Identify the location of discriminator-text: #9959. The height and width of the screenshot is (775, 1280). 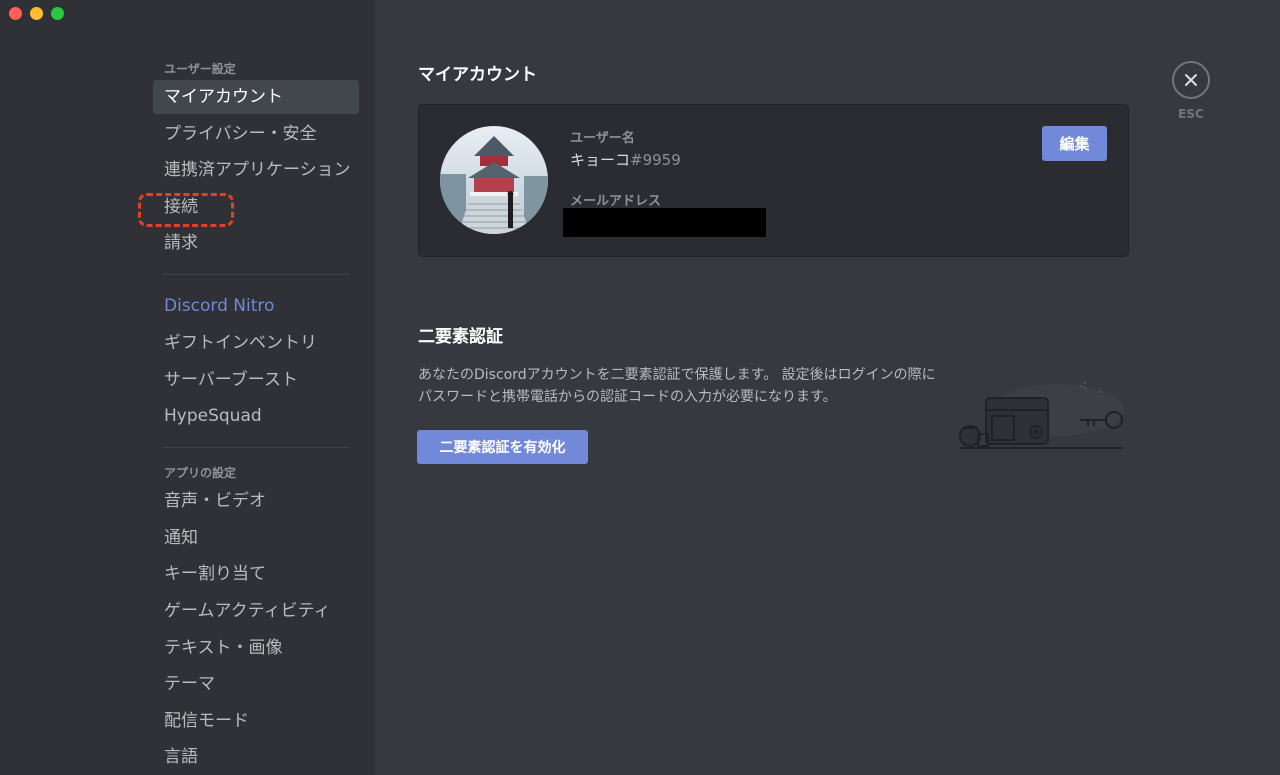
(655, 160).